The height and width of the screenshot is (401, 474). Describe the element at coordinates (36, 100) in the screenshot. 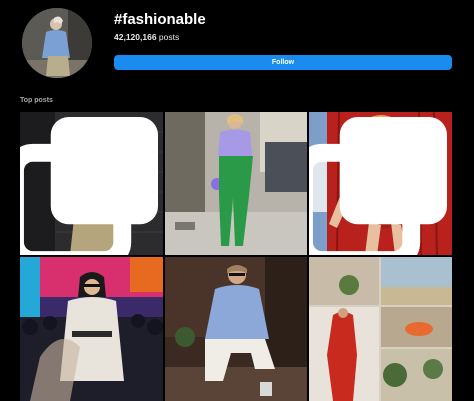

I see `top-posts-label: Top posts` at that location.